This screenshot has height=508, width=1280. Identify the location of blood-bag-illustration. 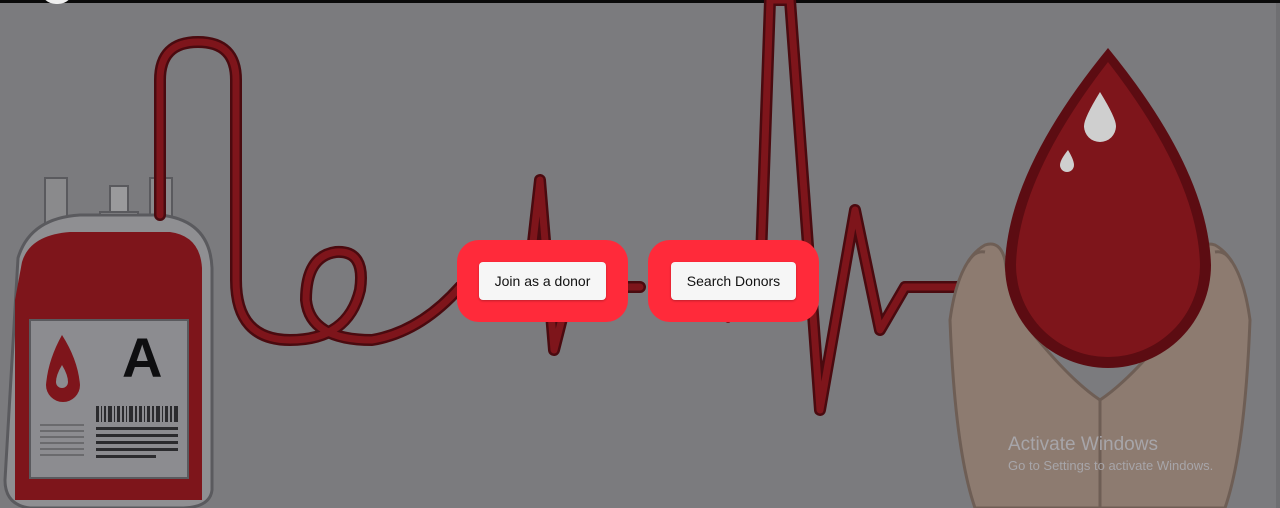
(108, 342).